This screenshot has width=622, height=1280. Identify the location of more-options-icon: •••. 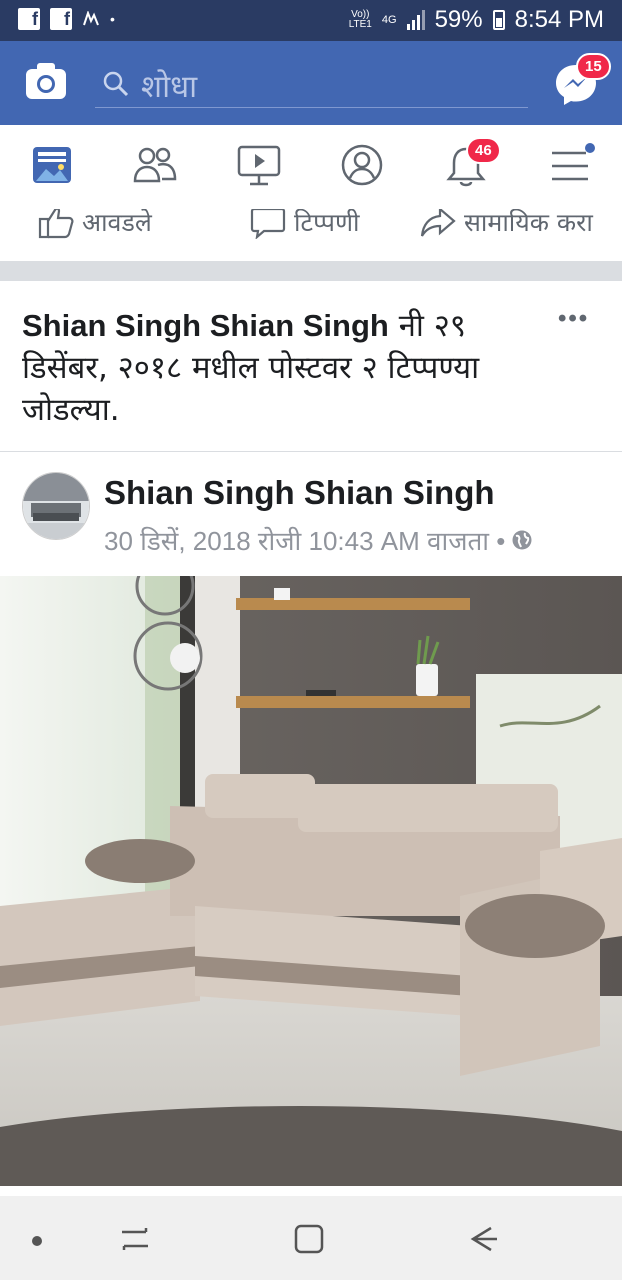
(573, 319).